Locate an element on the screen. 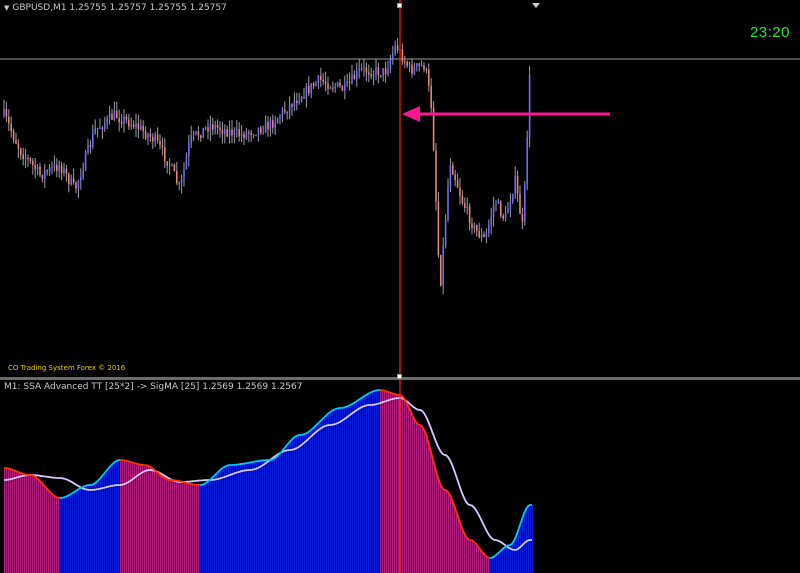  chart-shift-marker-icon is located at coordinates (536, 5).